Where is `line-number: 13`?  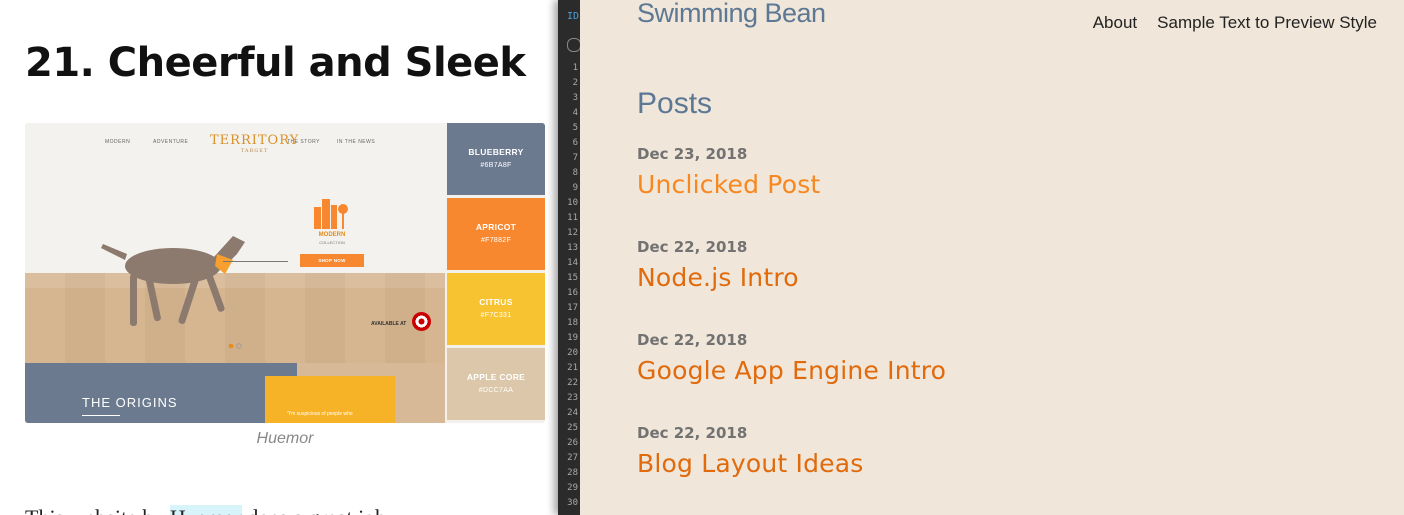 line-number: 13 is located at coordinates (572, 248).